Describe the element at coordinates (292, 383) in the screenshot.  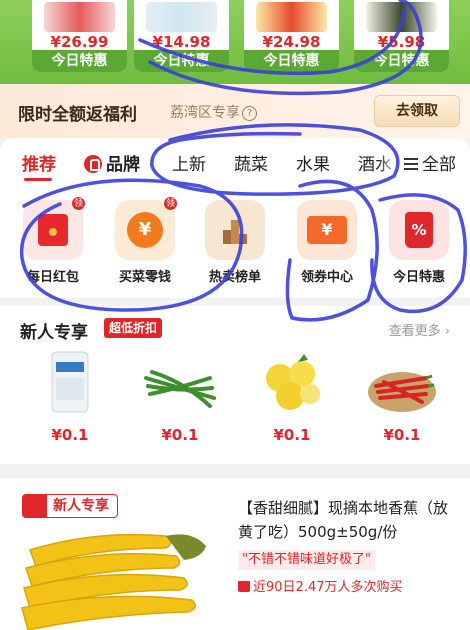
I see `lemon-icon` at that location.